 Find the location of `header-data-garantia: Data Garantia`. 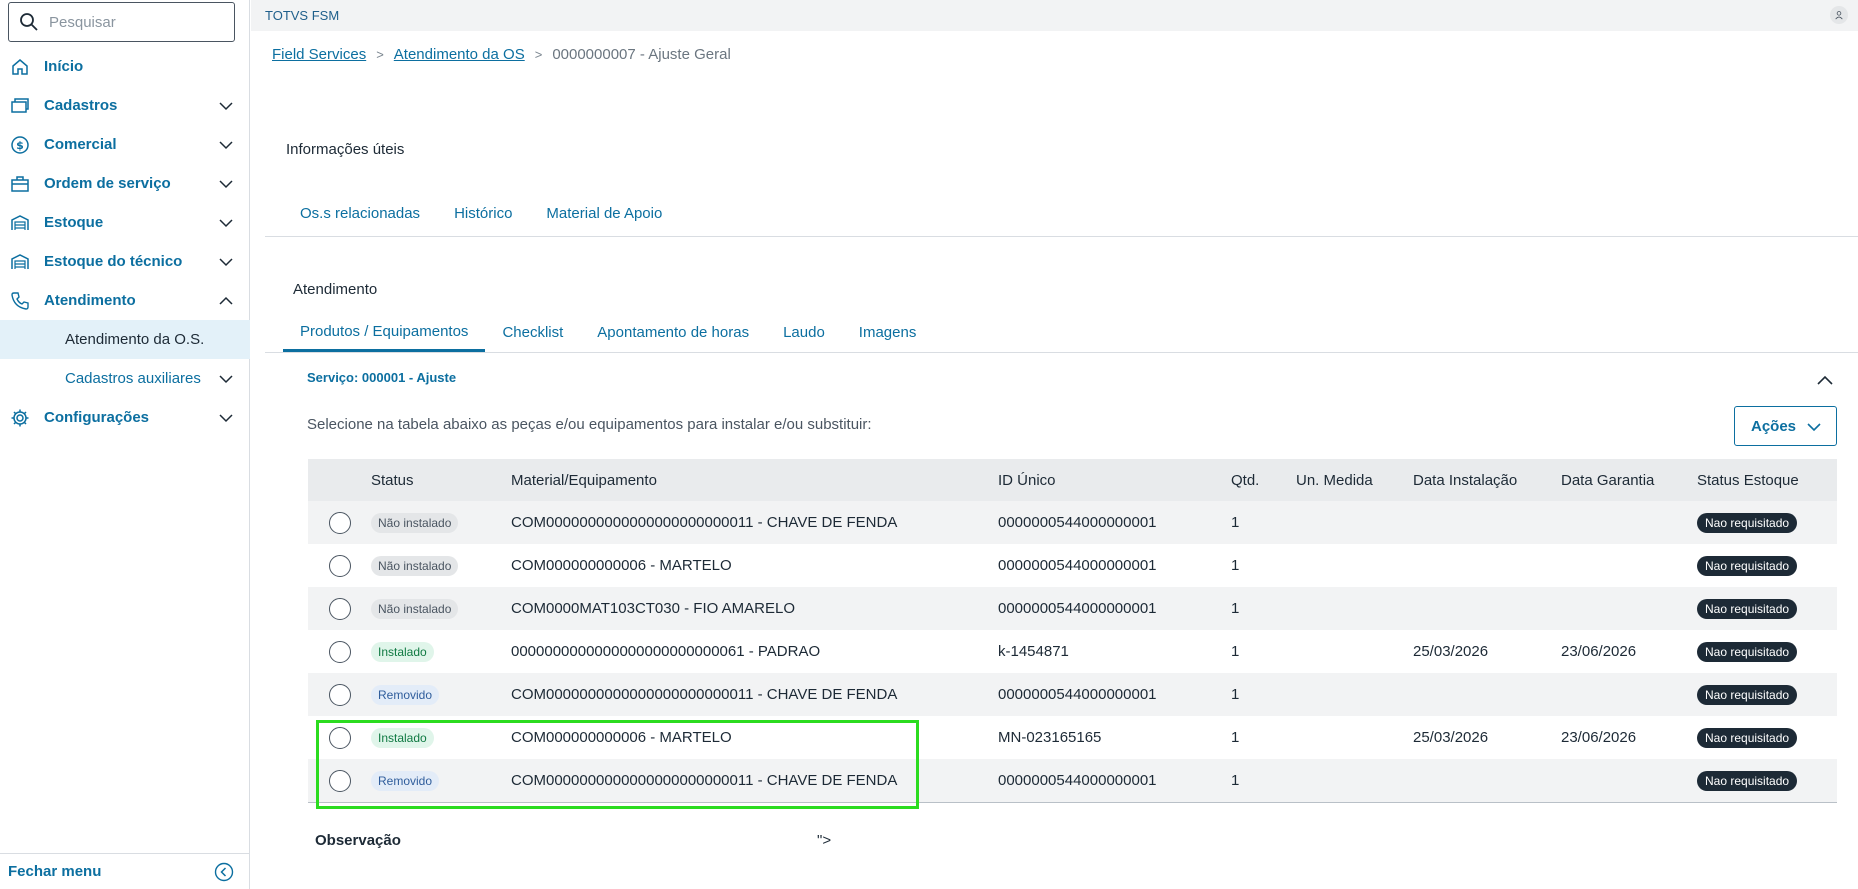

header-data-garantia: Data Garantia is located at coordinates (1629, 480).